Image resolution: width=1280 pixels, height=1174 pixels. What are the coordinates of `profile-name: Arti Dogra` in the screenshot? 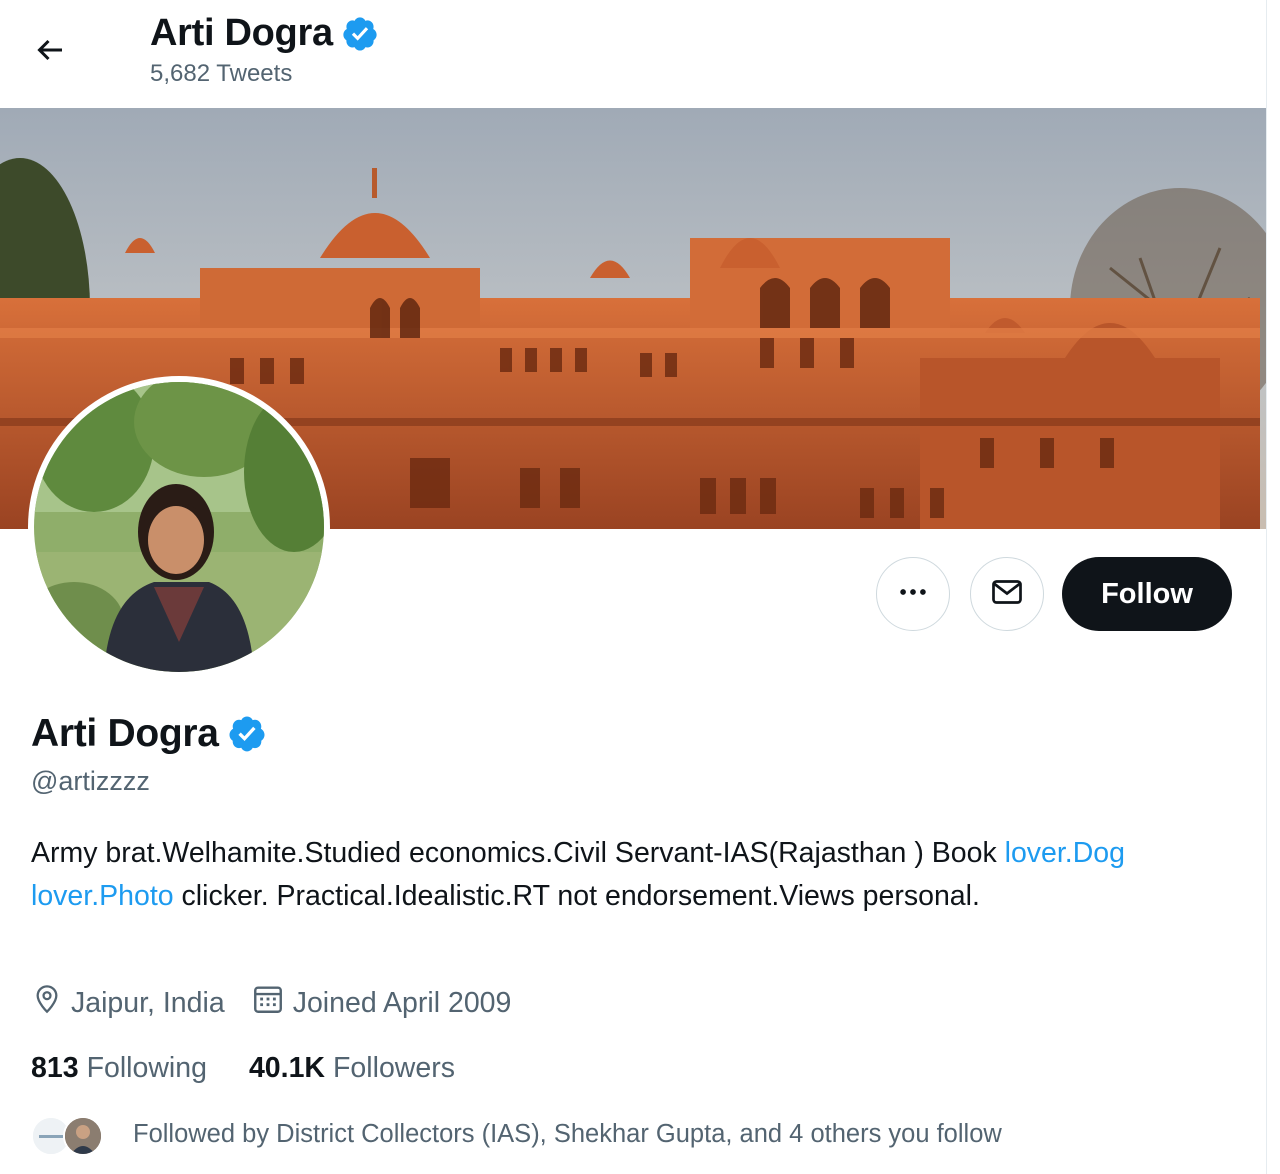 It's located at (125, 733).